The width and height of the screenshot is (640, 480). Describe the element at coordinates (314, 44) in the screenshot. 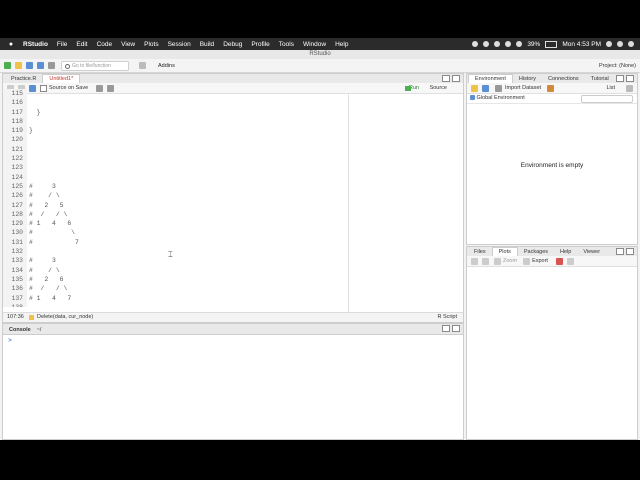

I see `menu-window: Window` at that location.